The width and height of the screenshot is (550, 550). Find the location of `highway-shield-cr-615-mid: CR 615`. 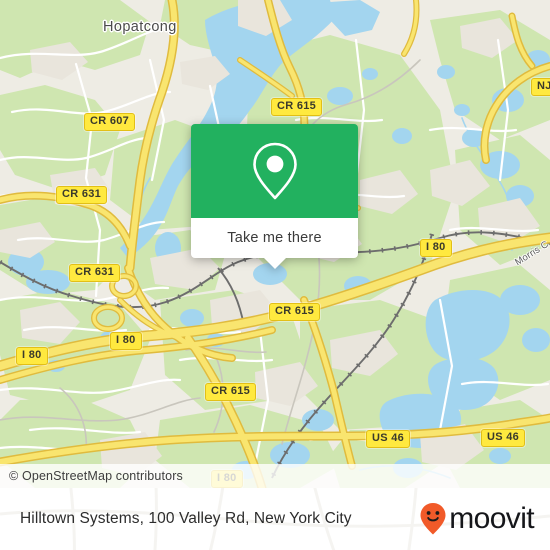

highway-shield-cr-615-mid: CR 615 is located at coordinates (295, 312).